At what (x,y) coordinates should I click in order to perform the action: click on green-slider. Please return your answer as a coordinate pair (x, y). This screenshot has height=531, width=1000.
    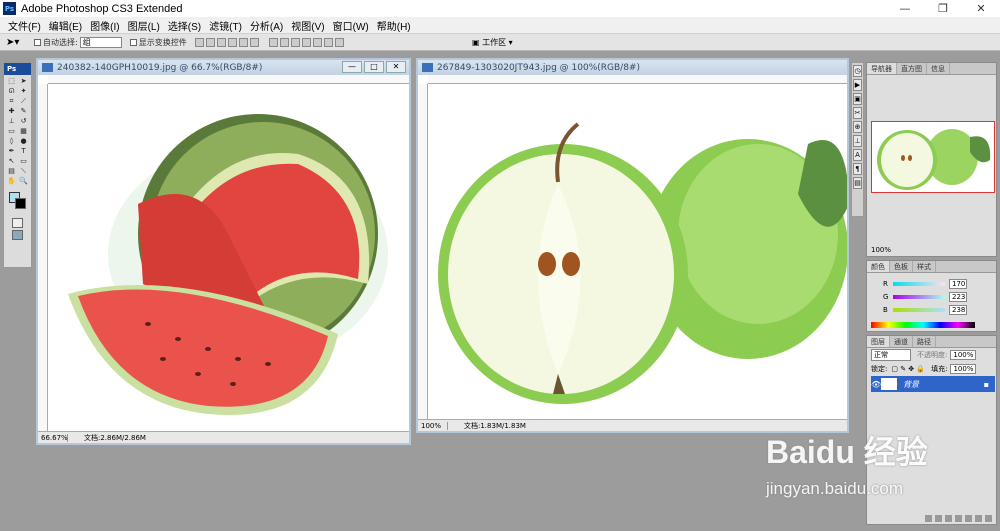
    Looking at the image, I should click on (919, 296).